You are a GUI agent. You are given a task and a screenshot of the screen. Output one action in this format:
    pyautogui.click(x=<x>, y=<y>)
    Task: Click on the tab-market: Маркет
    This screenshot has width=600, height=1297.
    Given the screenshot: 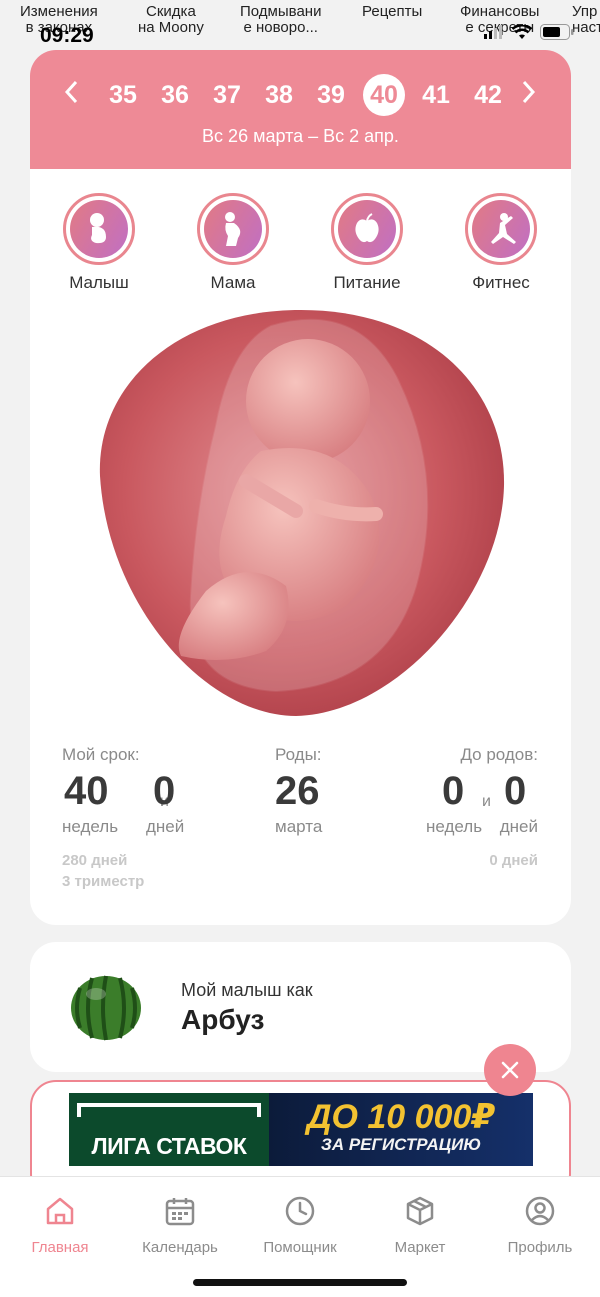 What is the action you would take?
    pyautogui.click(x=420, y=1225)
    